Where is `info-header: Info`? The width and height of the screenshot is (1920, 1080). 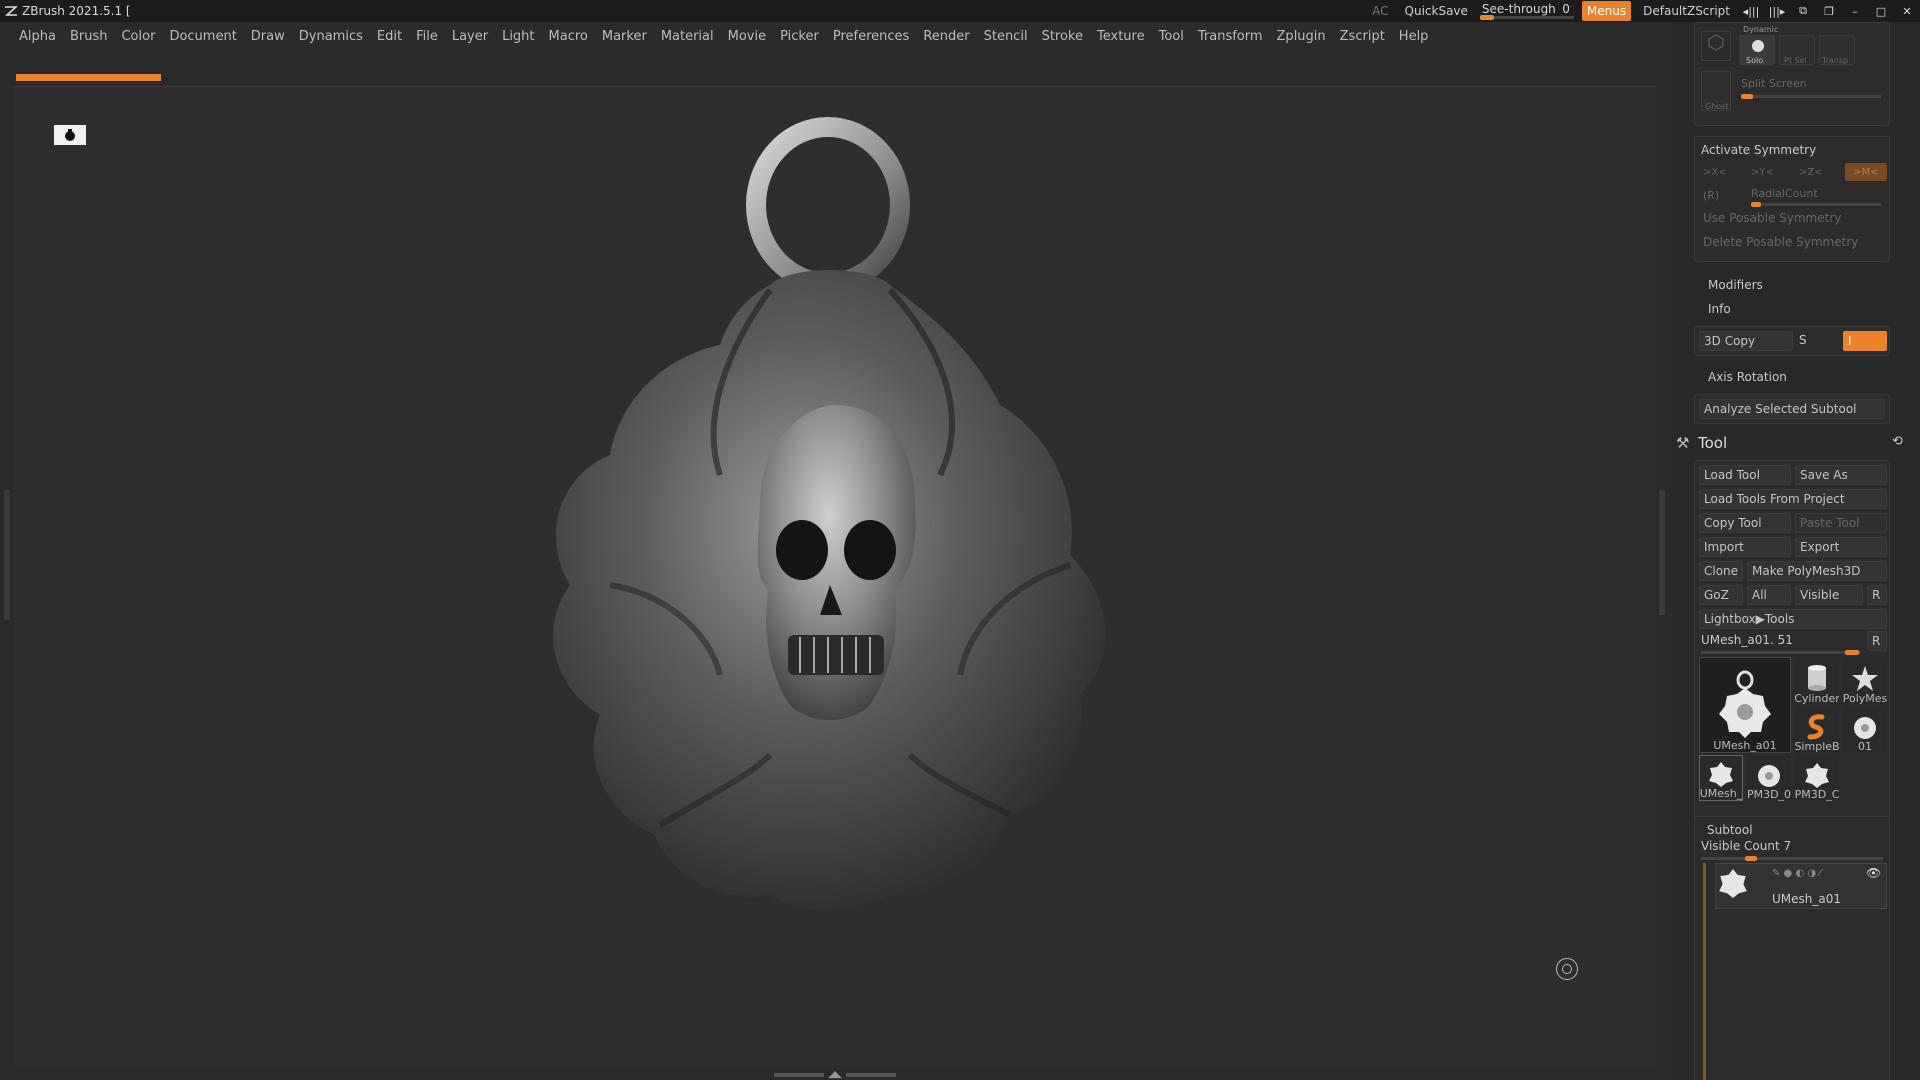
info-header: Info is located at coordinates (1719, 309).